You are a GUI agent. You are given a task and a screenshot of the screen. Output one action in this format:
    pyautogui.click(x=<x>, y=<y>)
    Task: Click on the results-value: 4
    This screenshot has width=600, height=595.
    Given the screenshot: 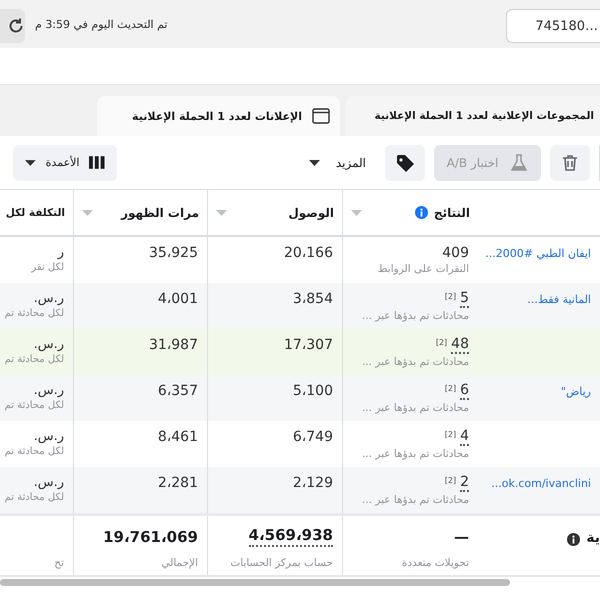 What is the action you would take?
    pyautogui.click(x=464, y=437)
    